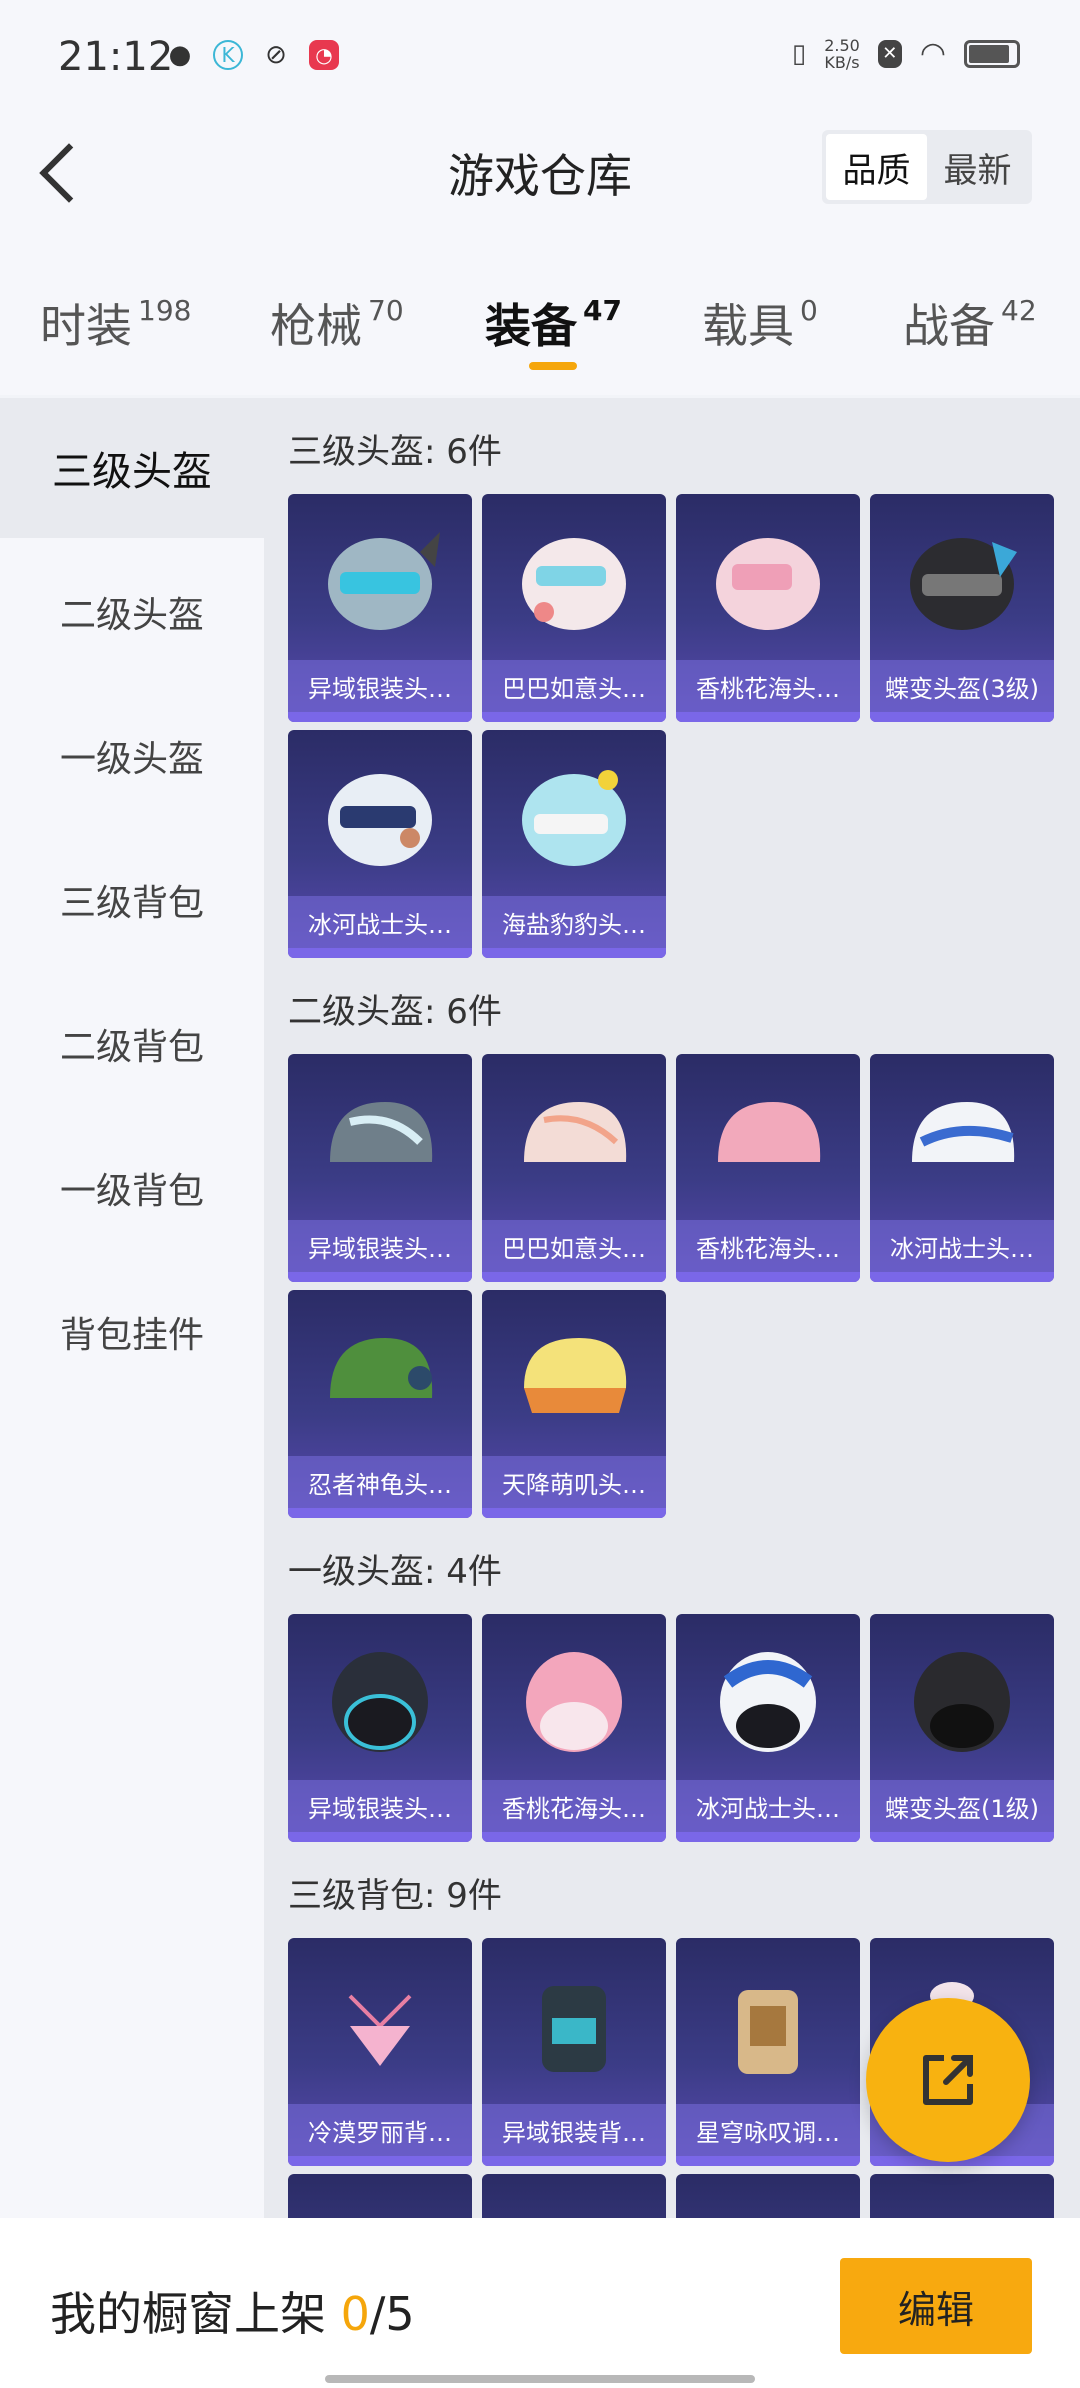  Describe the element at coordinates (132, 900) in the screenshot. I see `sidebar-item-level3-backpack: 三级背包` at that location.